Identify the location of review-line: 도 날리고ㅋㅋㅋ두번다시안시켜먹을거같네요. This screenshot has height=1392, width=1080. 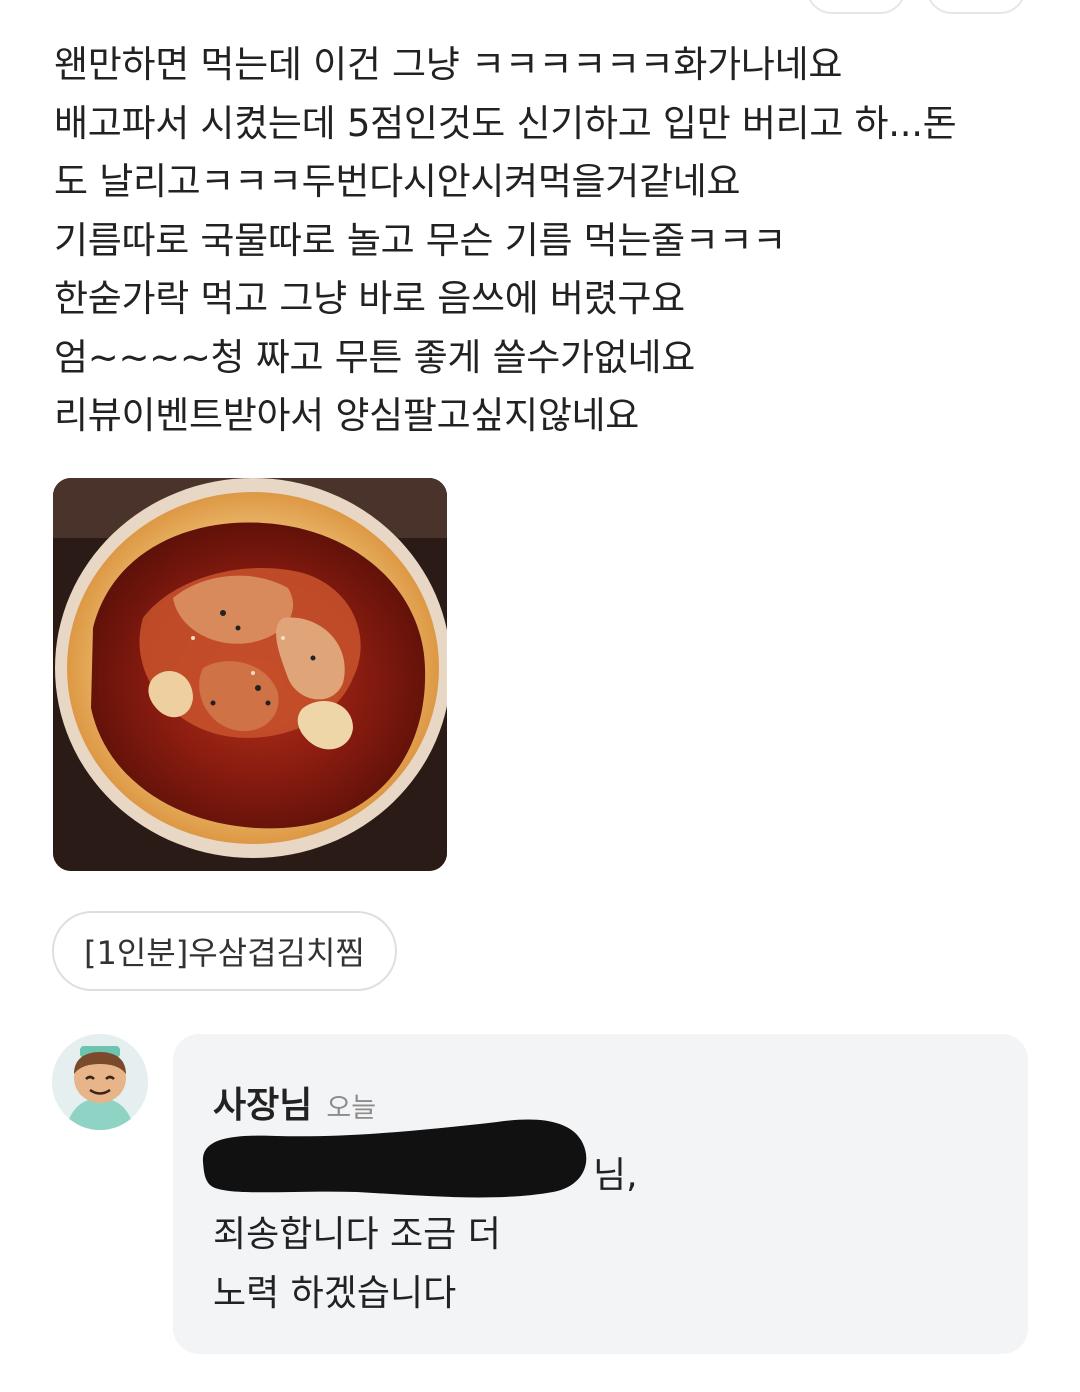
(397, 181).